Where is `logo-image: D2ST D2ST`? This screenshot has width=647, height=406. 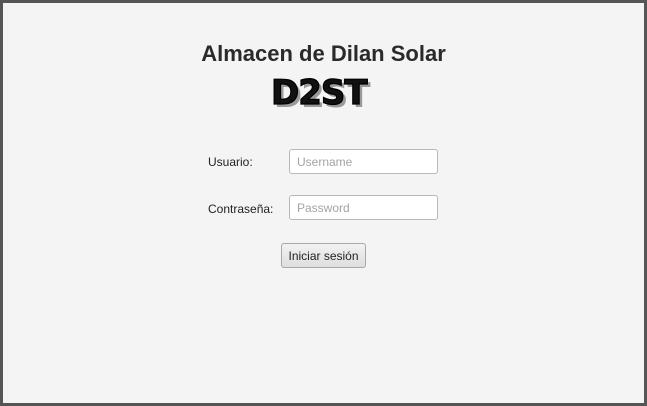
logo-image: D2ST D2ST is located at coordinates (321, 93).